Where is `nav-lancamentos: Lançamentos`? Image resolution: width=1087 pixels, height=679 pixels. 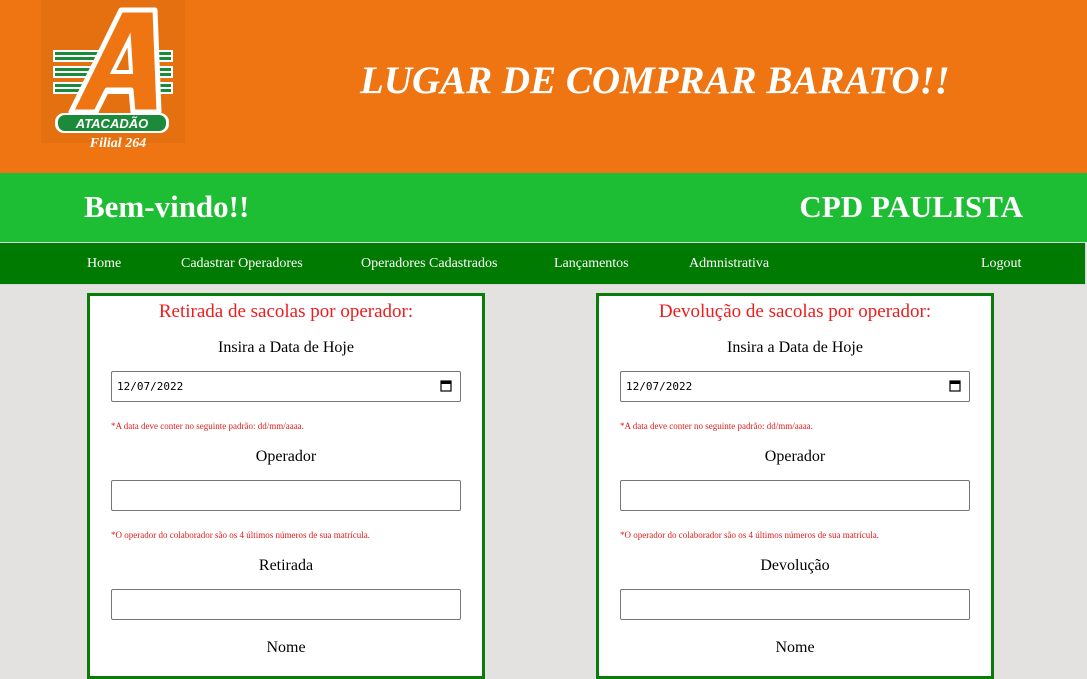
nav-lancamentos: Lançamentos is located at coordinates (591, 264).